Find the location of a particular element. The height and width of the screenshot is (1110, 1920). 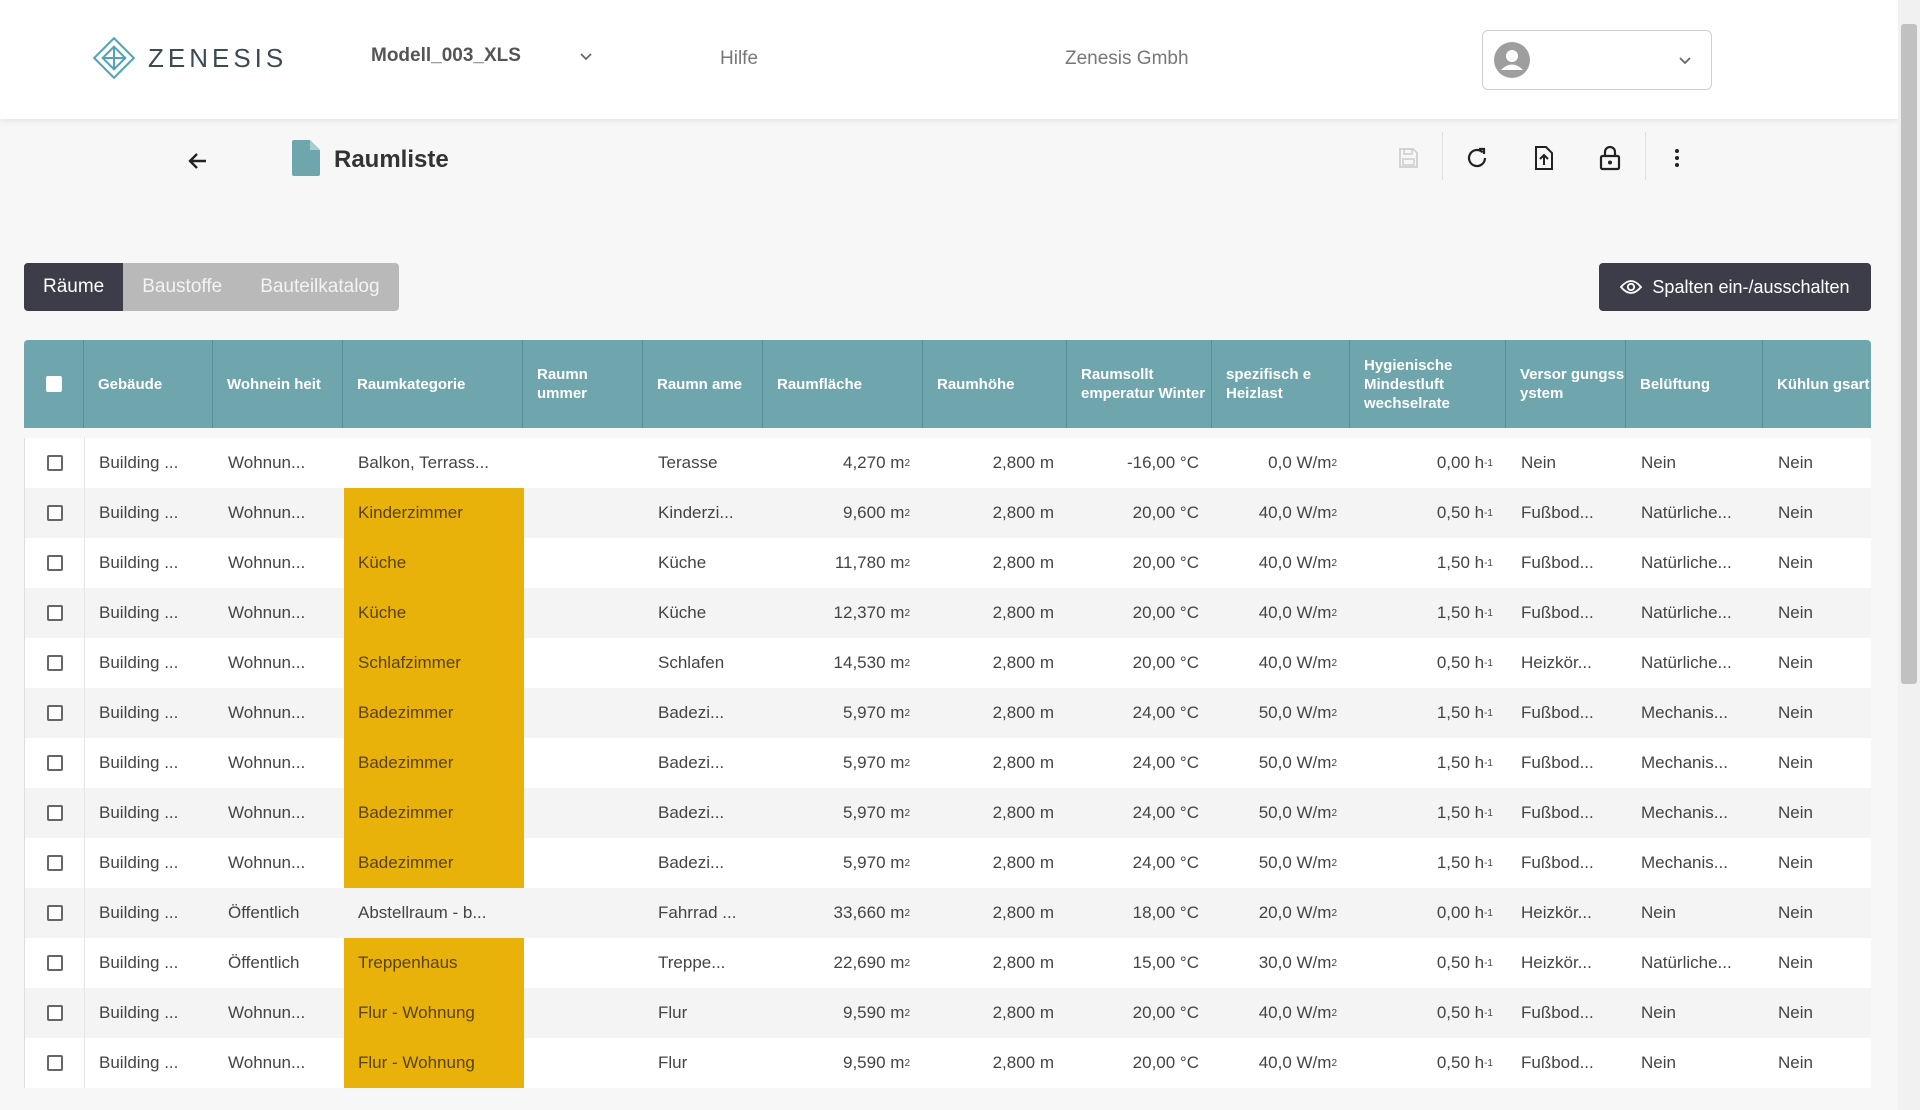

cell-category-text: Küche is located at coordinates (382, 562).